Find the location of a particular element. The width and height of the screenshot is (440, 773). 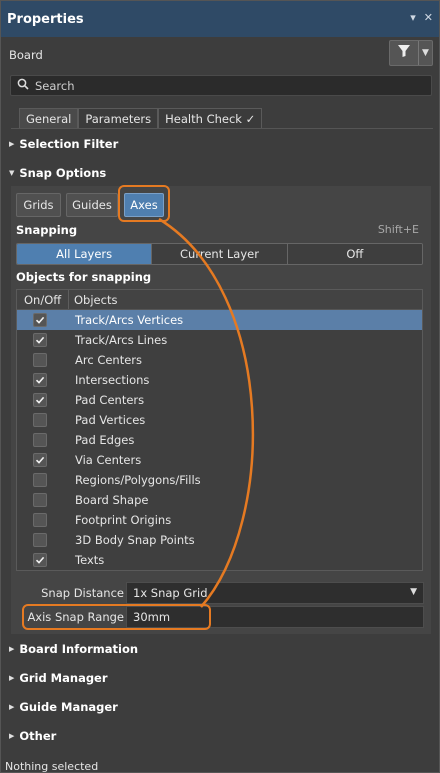

filter-button: ▼ is located at coordinates (411, 53).